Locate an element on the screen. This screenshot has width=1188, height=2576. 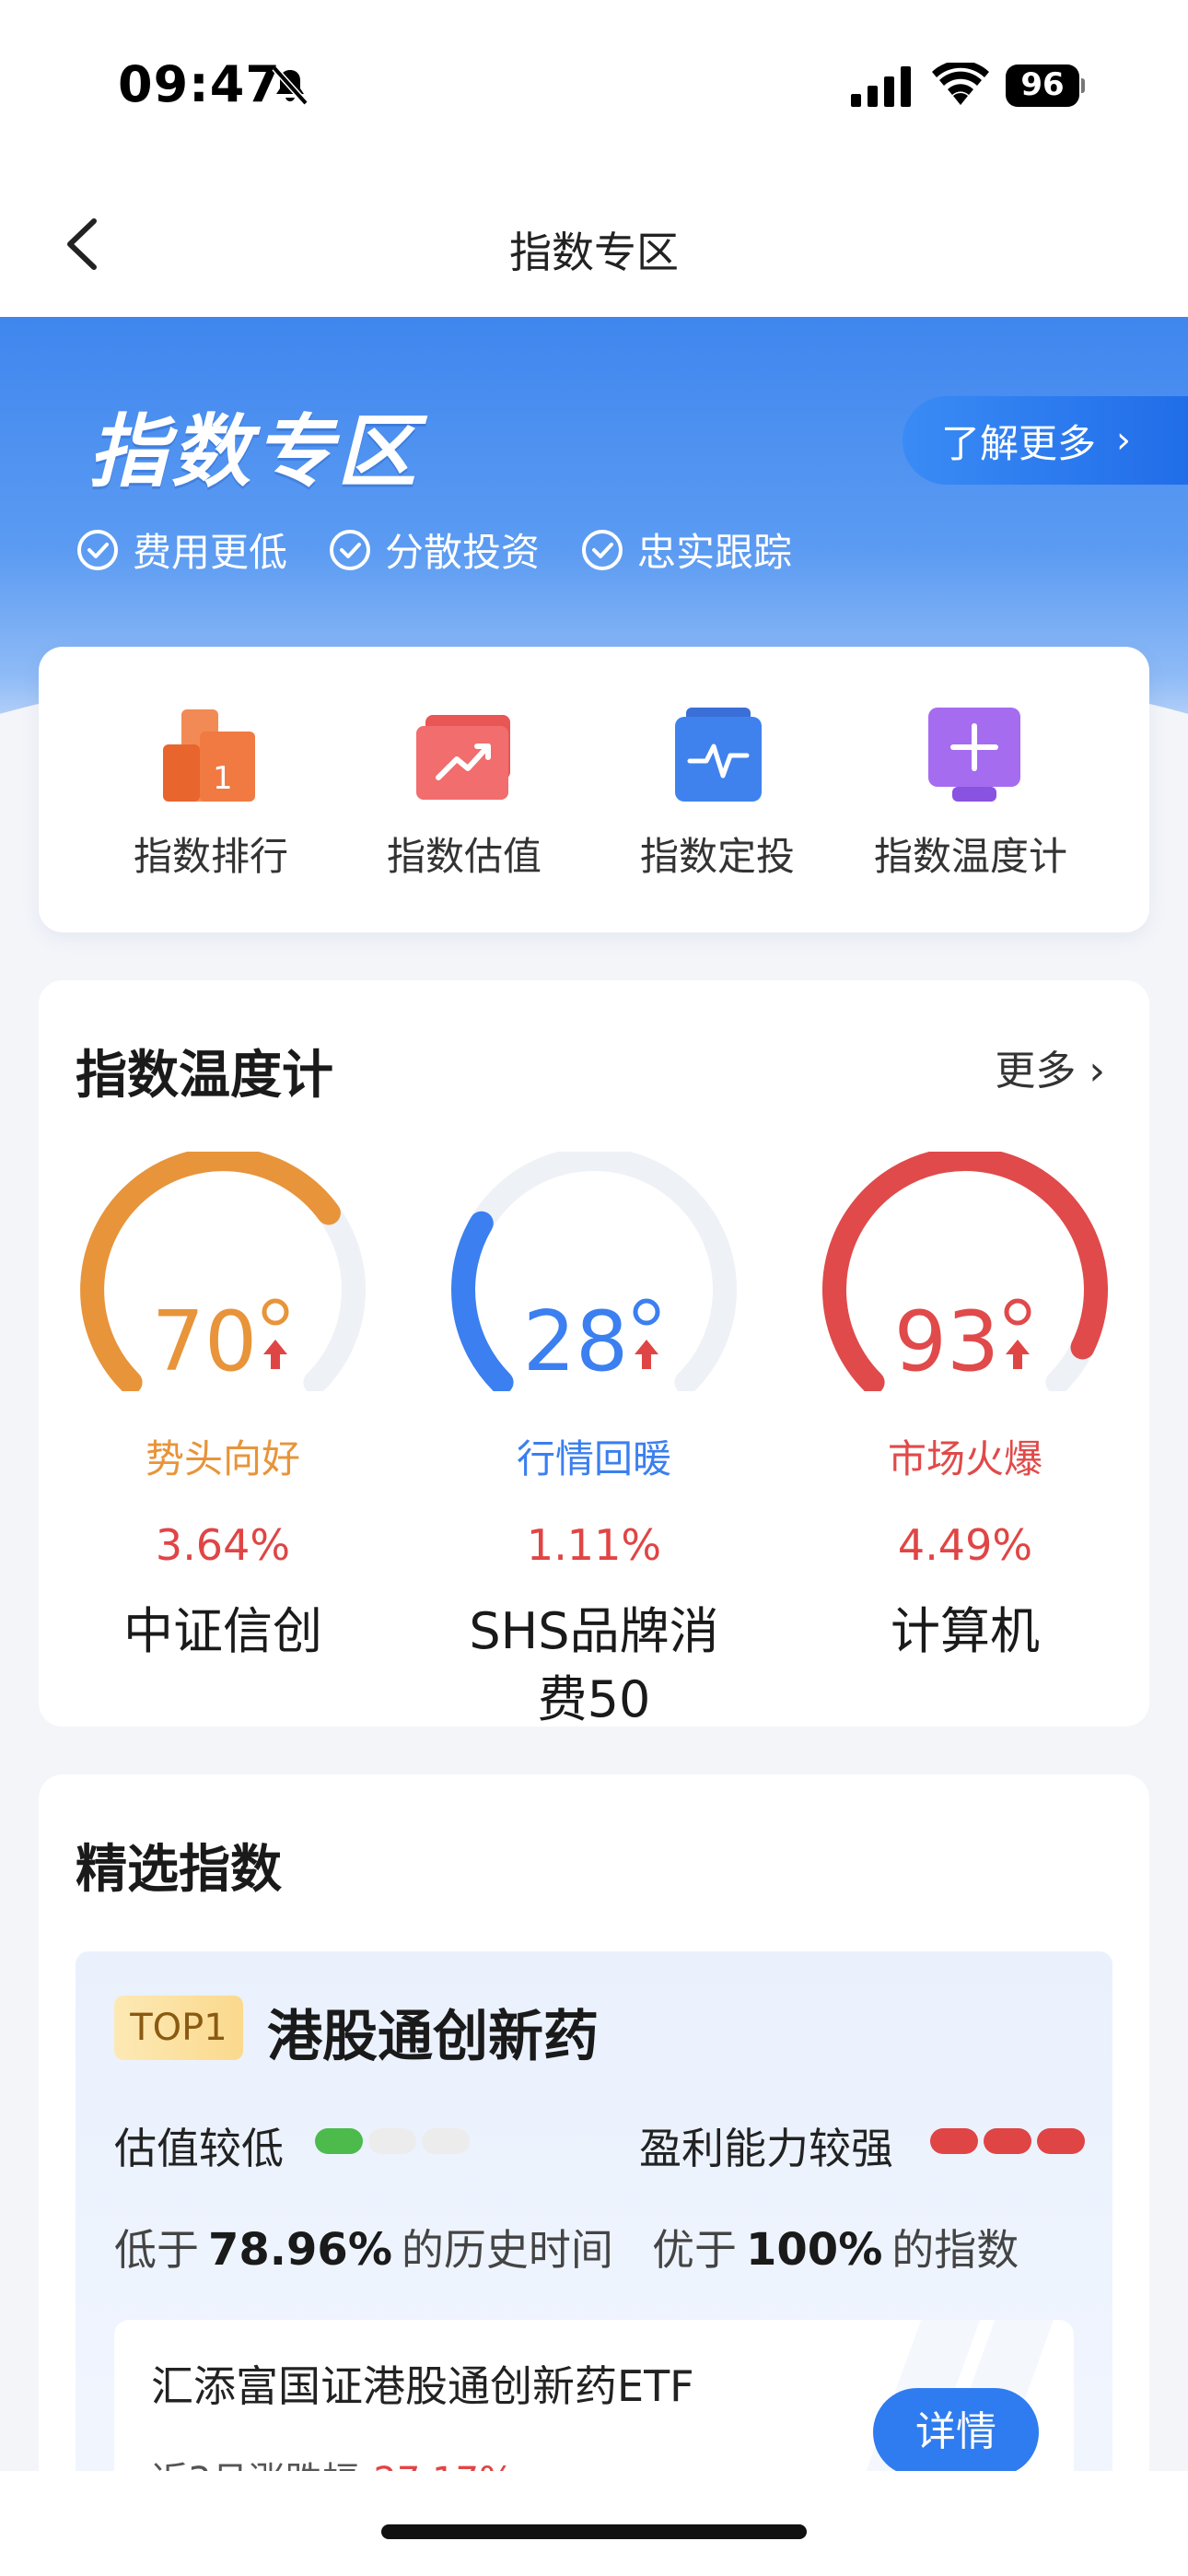
profit-prefix: 优于 is located at coordinates (694, 2250).